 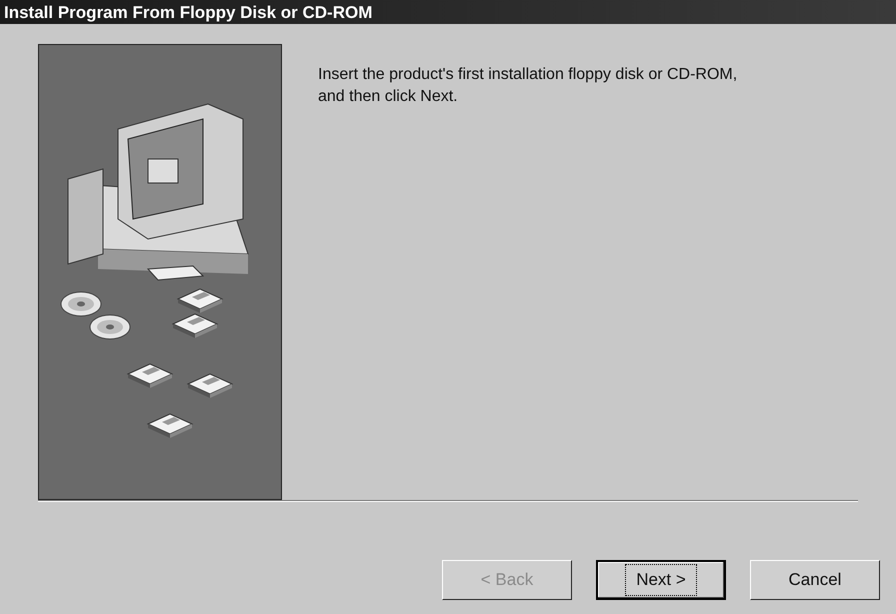 What do you see at coordinates (661, 580) in the screenshot?
I see `dialog-button: Next >` at bounding box center [661, 580].